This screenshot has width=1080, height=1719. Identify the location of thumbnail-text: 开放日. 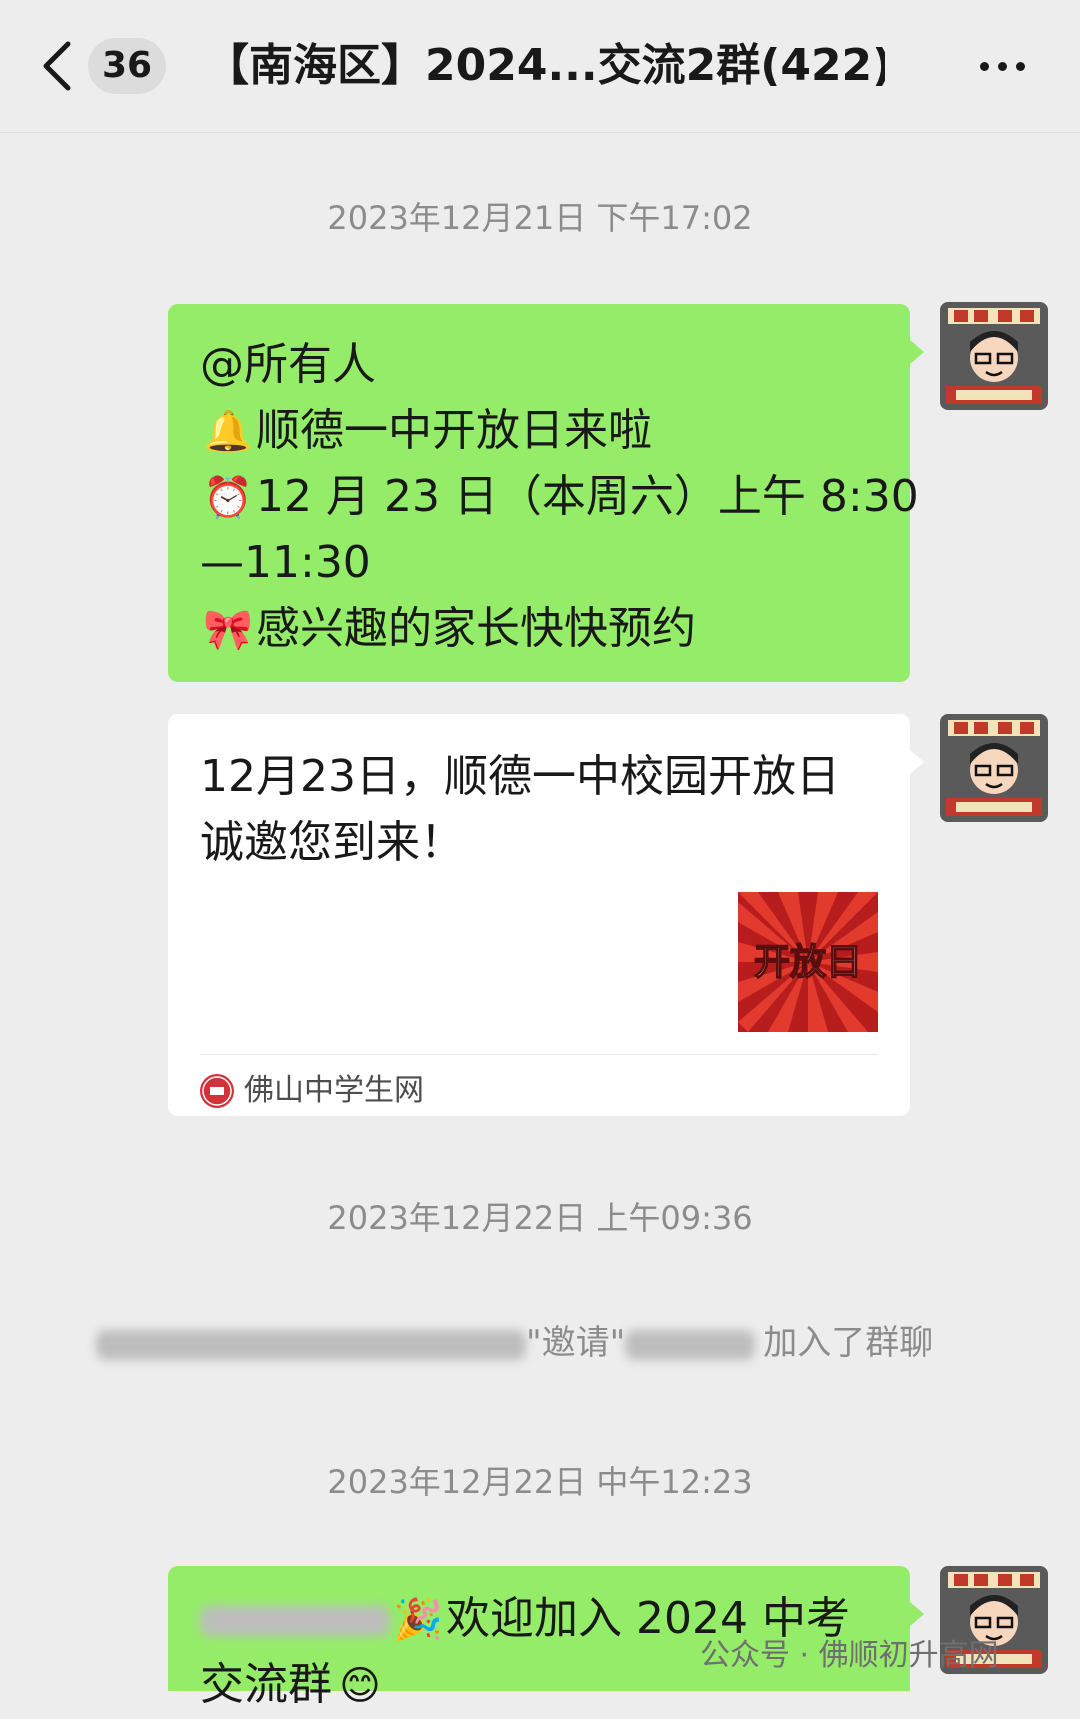
(808, 962).